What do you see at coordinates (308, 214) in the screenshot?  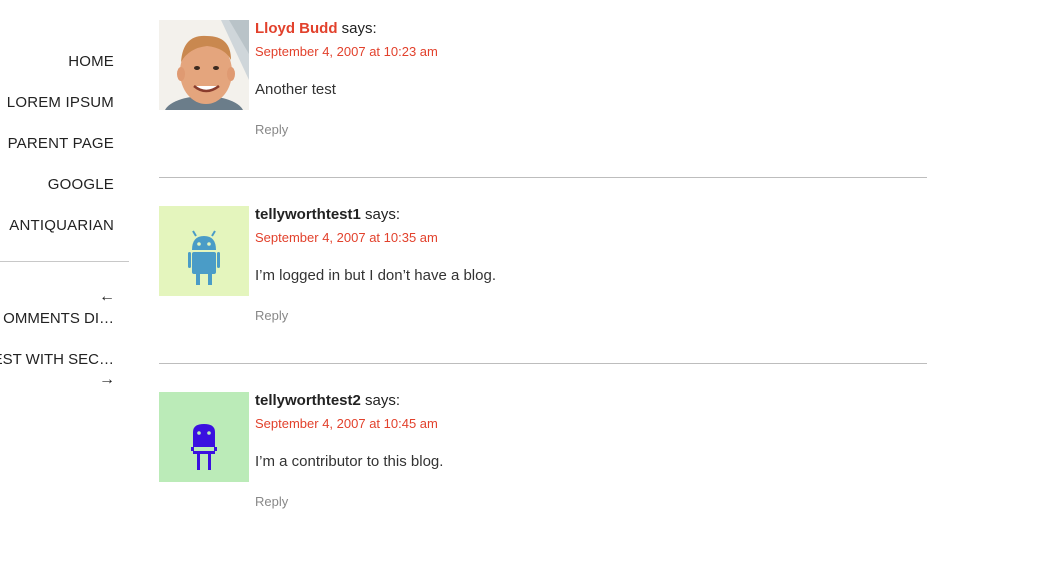 I see `comment-author: tellyworthtest1` at bounding box center [308, 214].